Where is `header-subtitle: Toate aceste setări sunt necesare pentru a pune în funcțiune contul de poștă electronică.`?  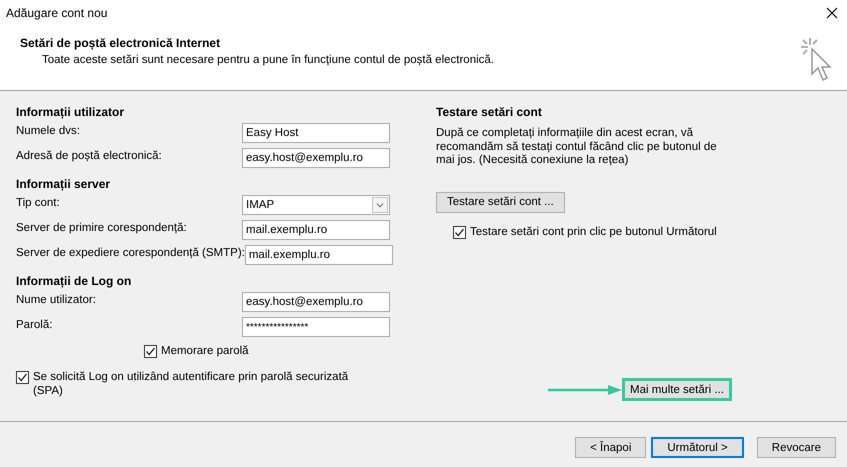 header-subtitle: Toate aceste setări sunt necesare pentru a pune în funcțiune contul de poștă electronică. is located at coordinates (267, 60).